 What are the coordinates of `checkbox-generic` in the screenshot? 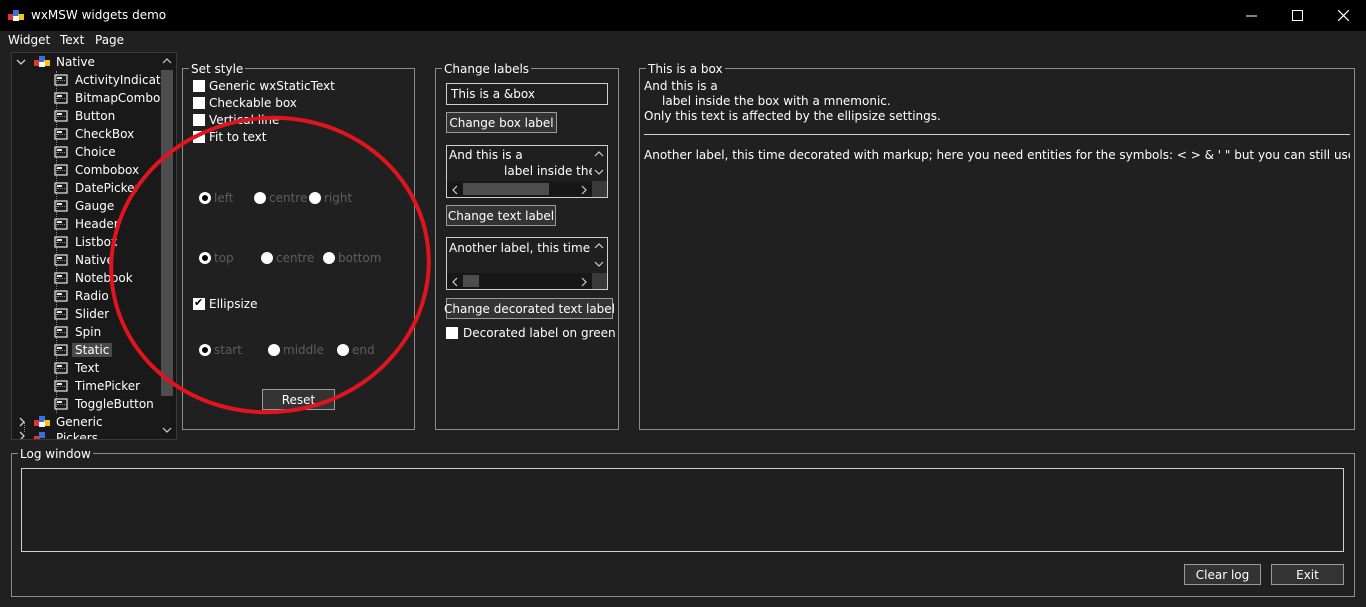 It's located at (199, 86).